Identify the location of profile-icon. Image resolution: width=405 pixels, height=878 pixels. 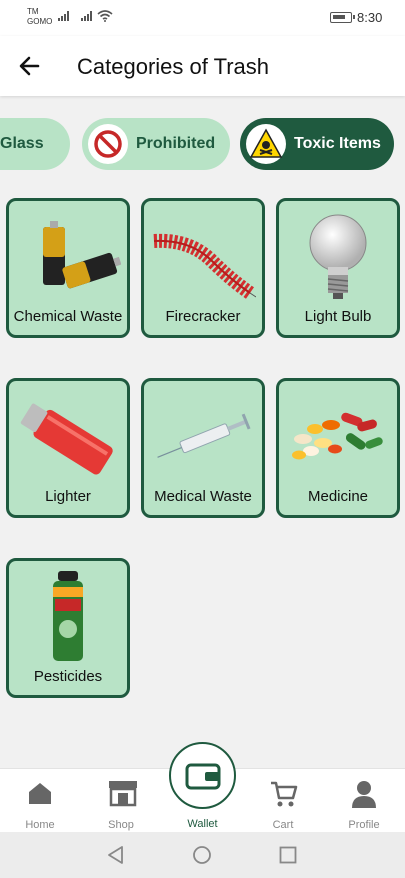
(364, 794).